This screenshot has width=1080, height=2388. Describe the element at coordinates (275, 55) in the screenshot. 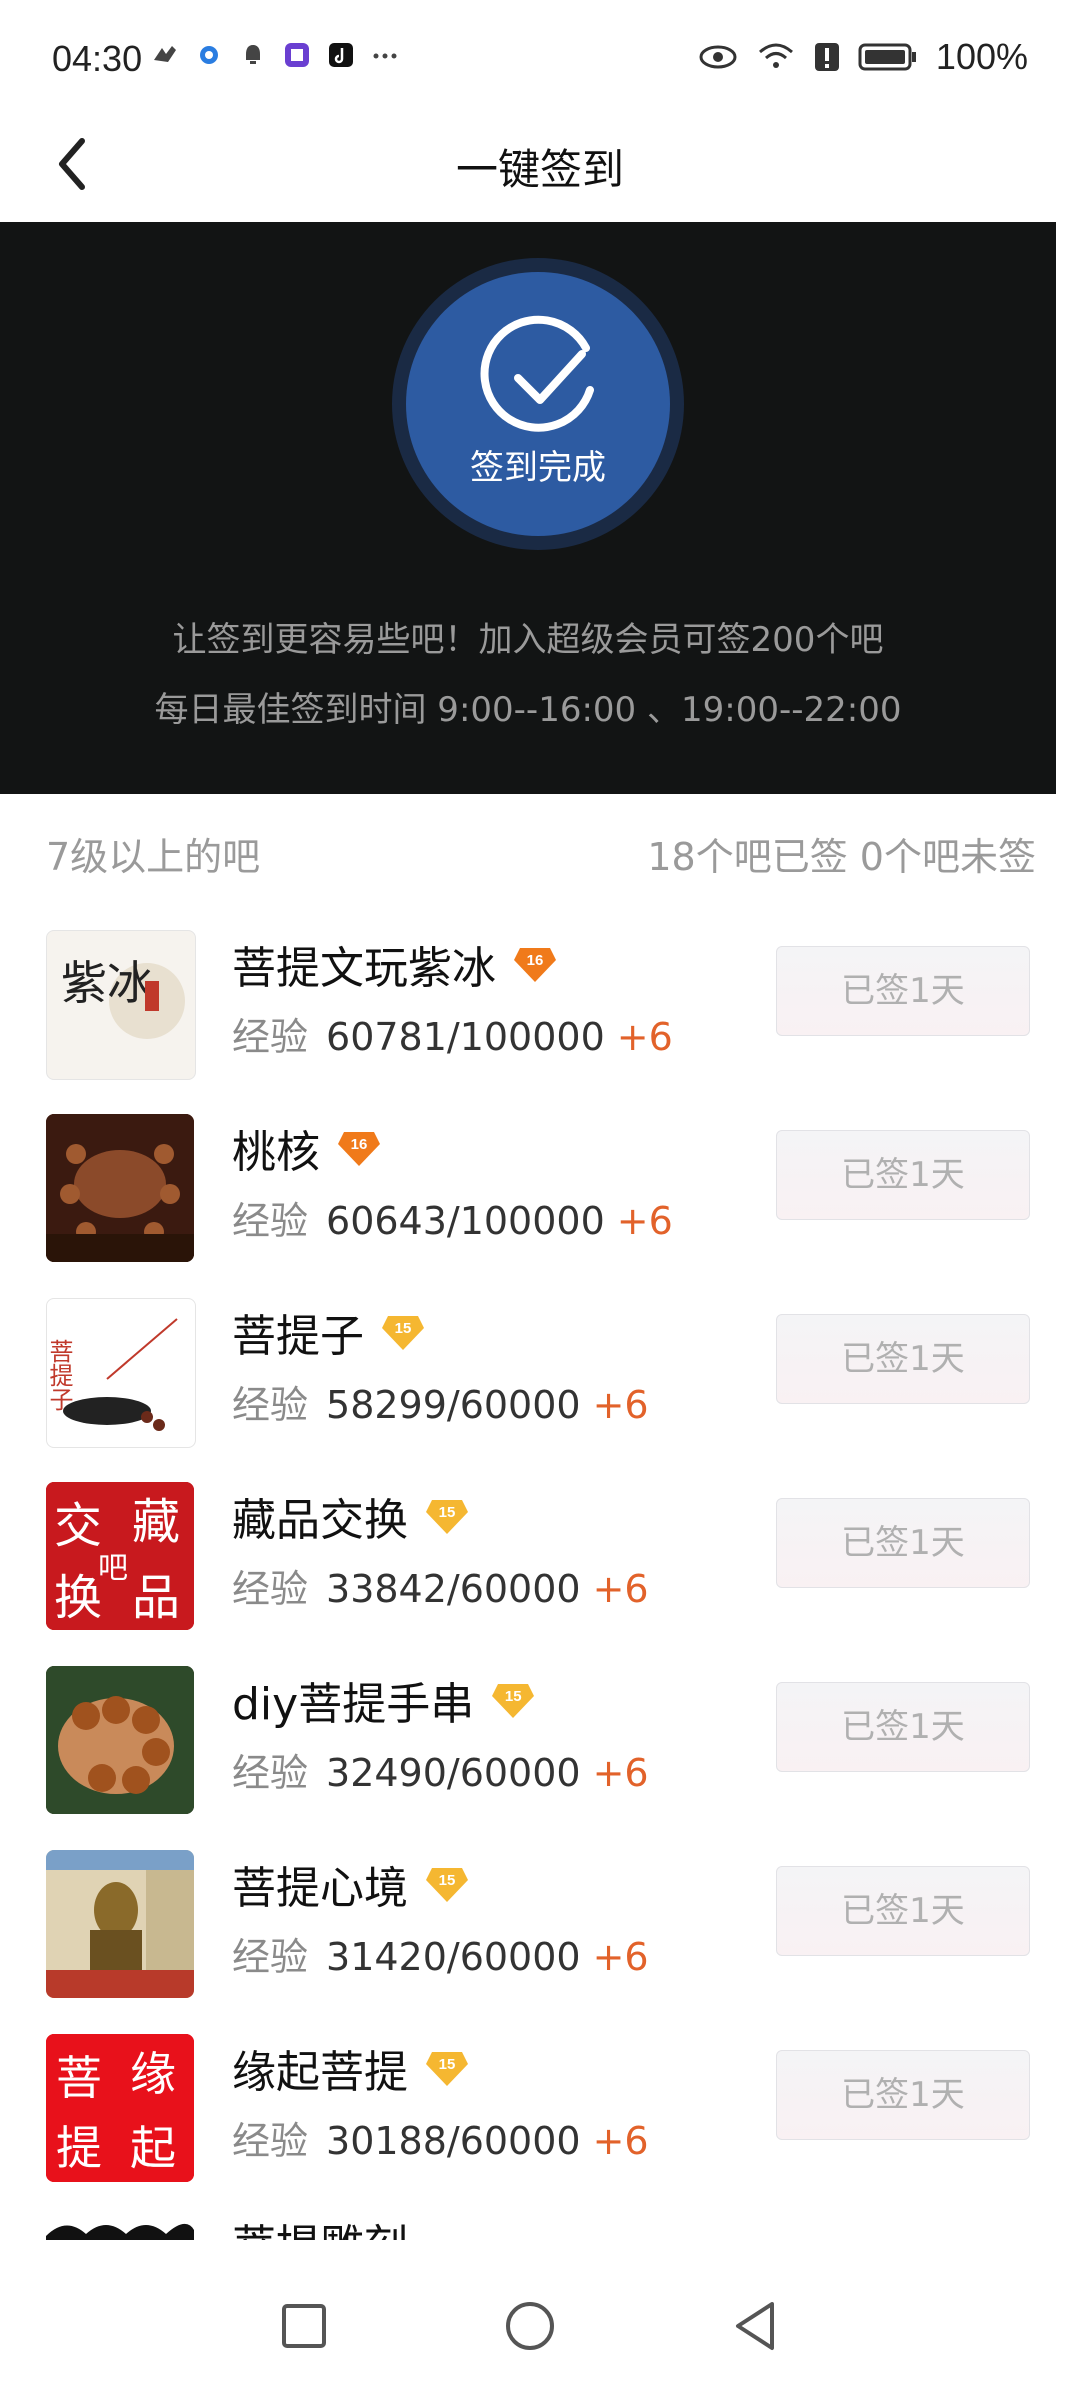

I see `notification-icons` at that location.